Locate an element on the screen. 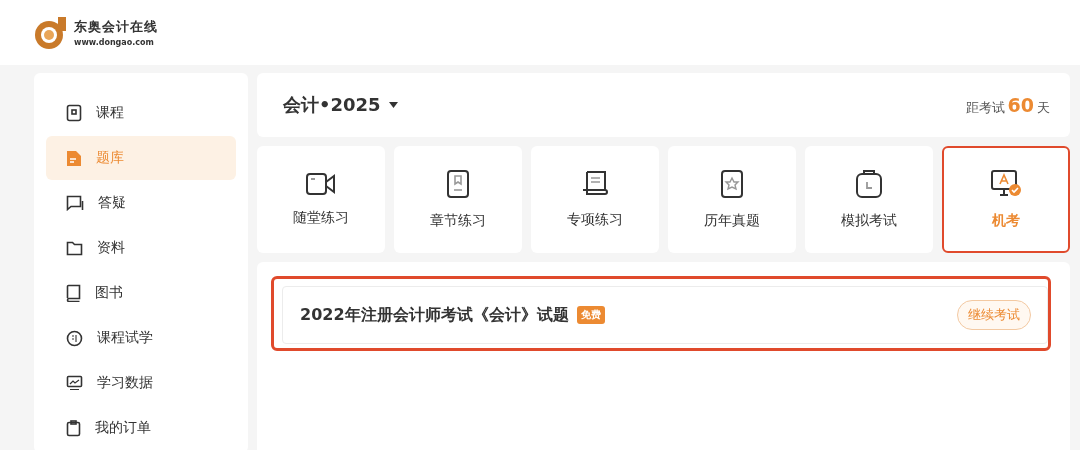 Image resolution: width=1080 pixels, height=450 pixels. sidebar-item: 学习数据 is located at coordinates (141, 383).